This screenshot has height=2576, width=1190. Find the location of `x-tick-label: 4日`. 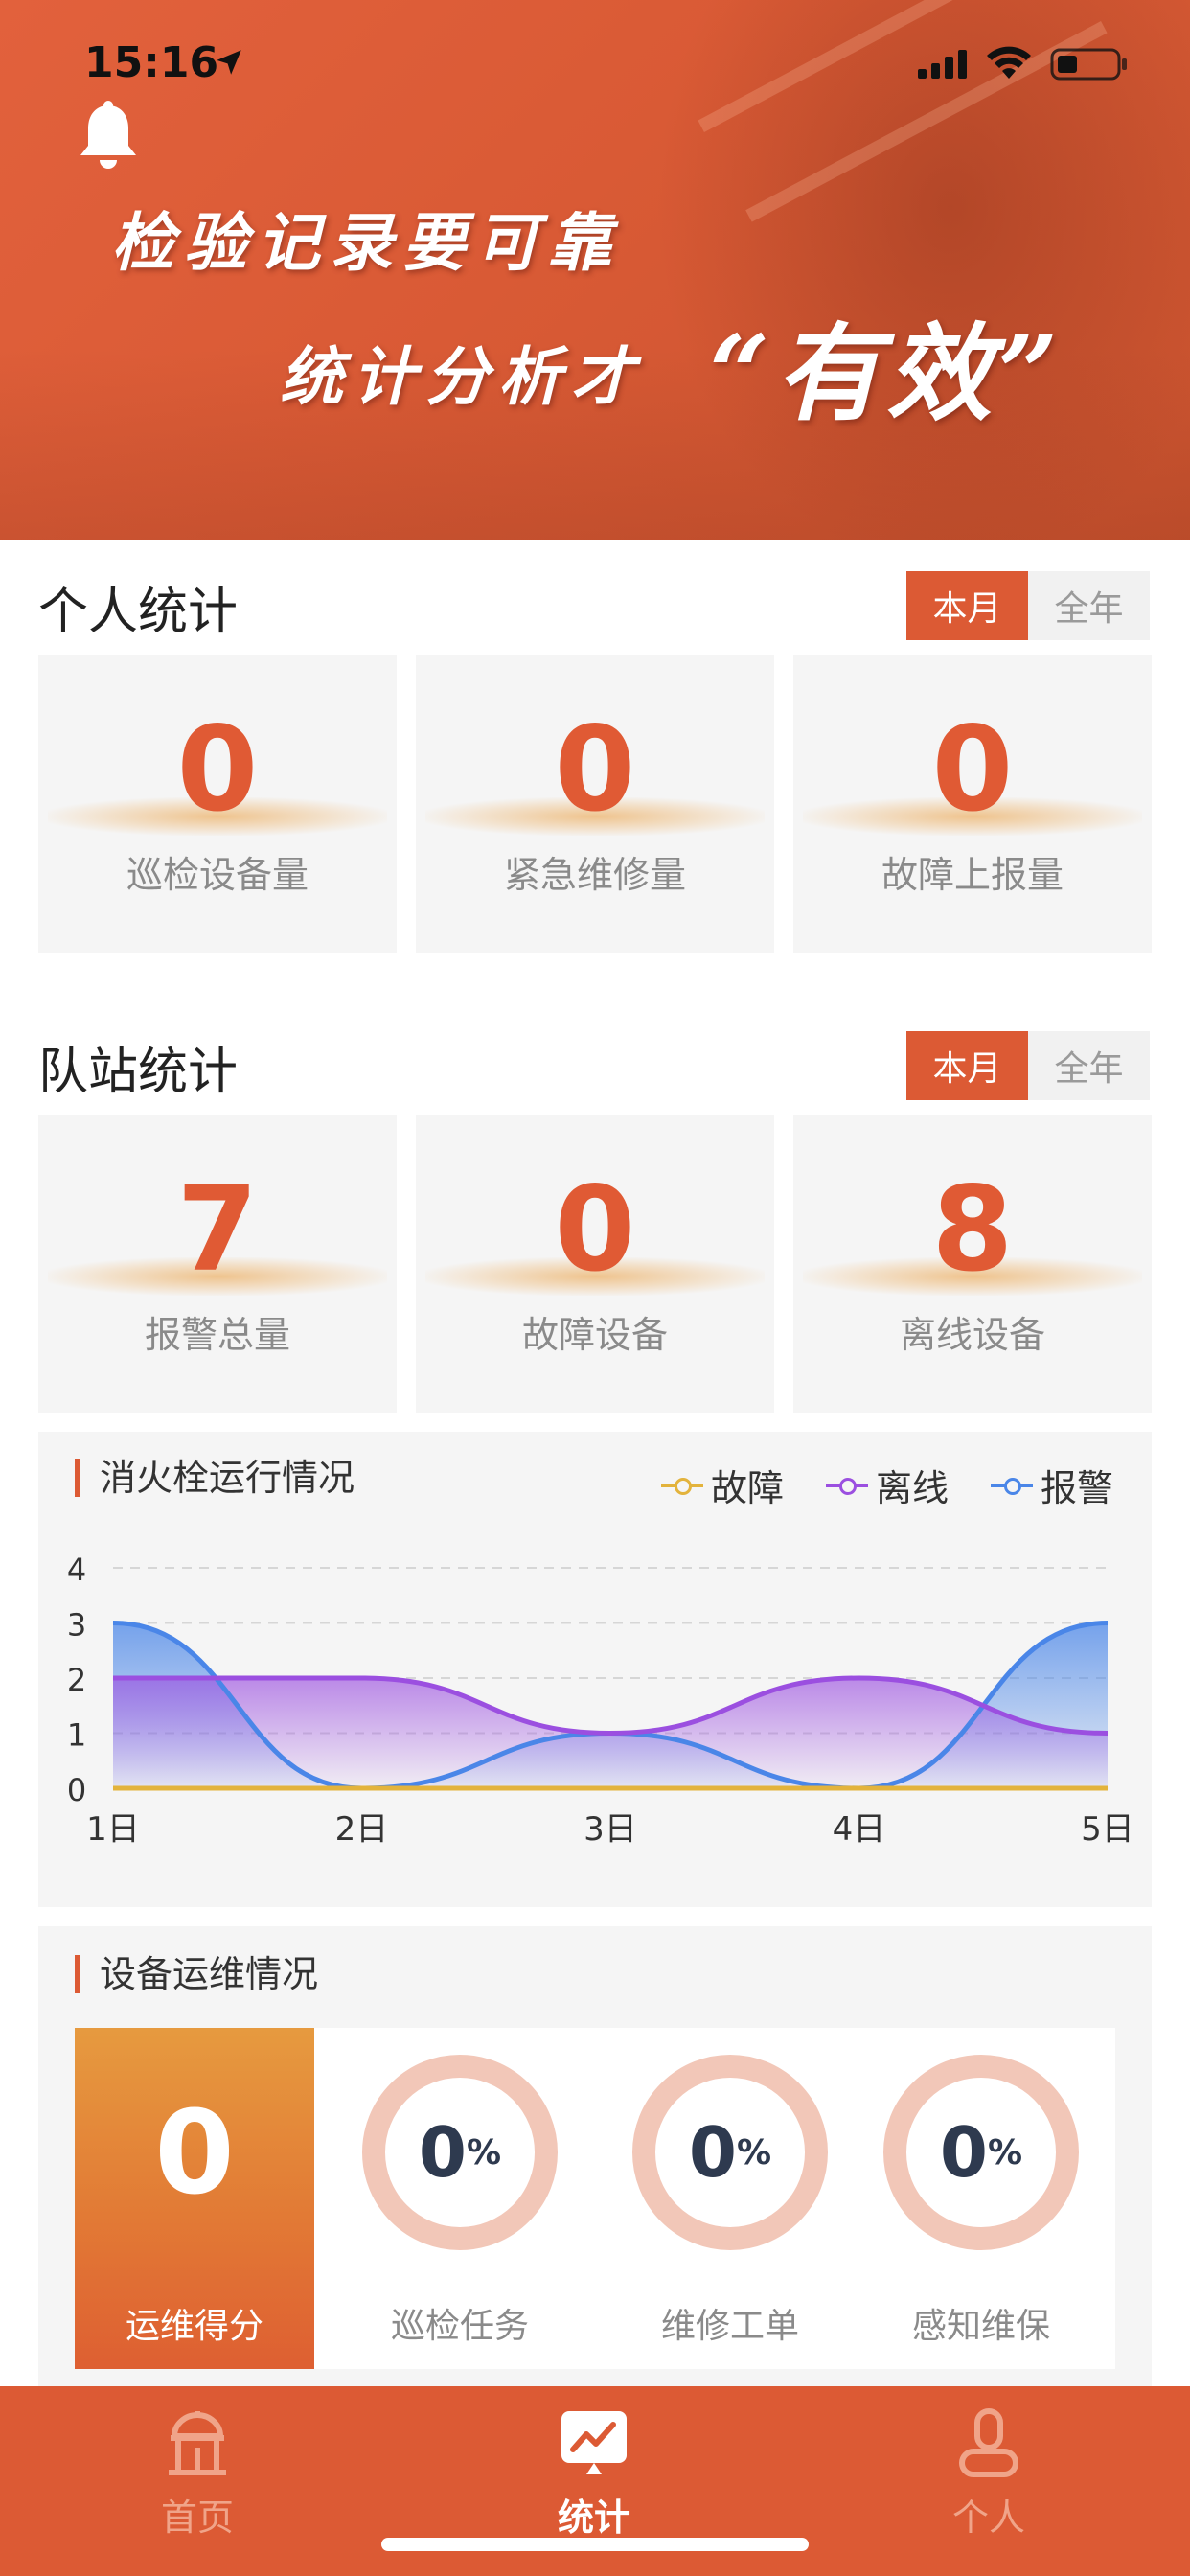

x-tick-label: 4日 is located at coordinates (859, 1829).